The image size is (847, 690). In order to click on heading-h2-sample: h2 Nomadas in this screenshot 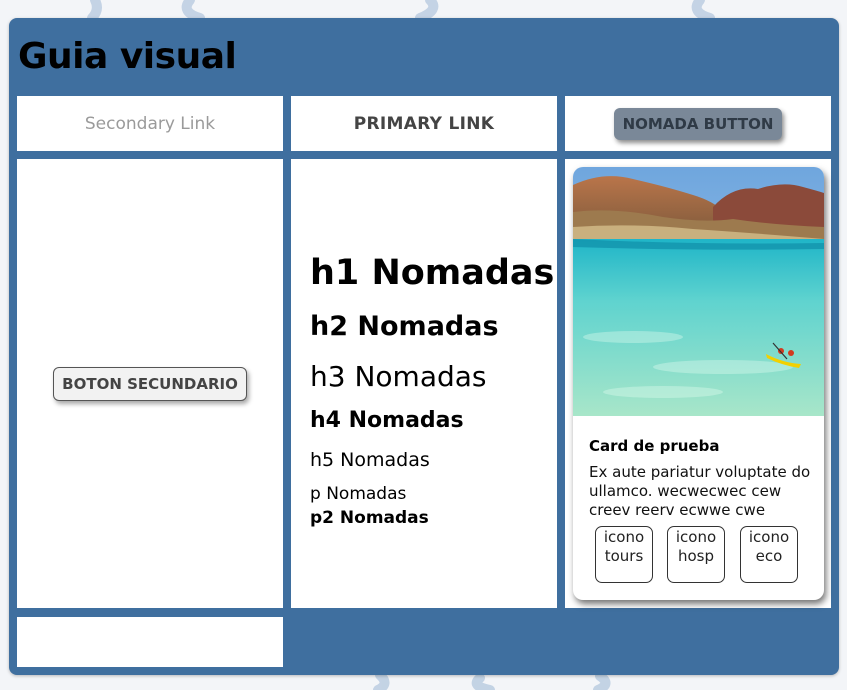, I will do `click(404, 326)`.